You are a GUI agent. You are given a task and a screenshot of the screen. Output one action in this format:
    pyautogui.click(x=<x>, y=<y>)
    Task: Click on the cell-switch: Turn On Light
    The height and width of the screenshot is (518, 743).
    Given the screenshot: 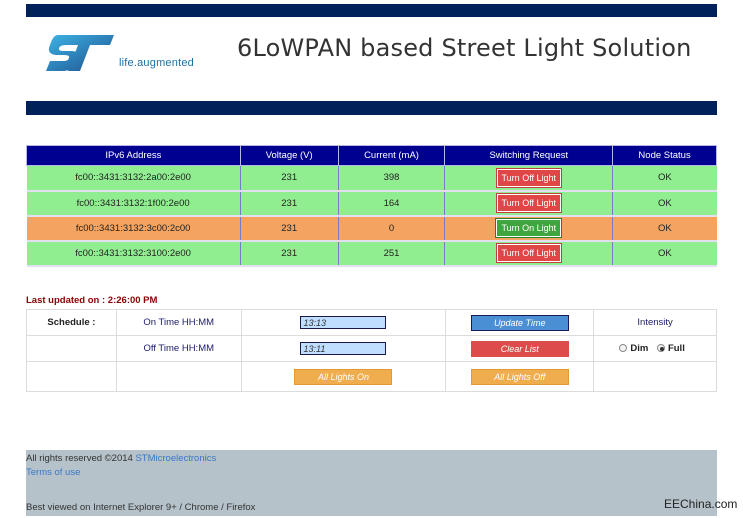 What is the action you would take?
    pyautogui.click(x=529, y=228)
    